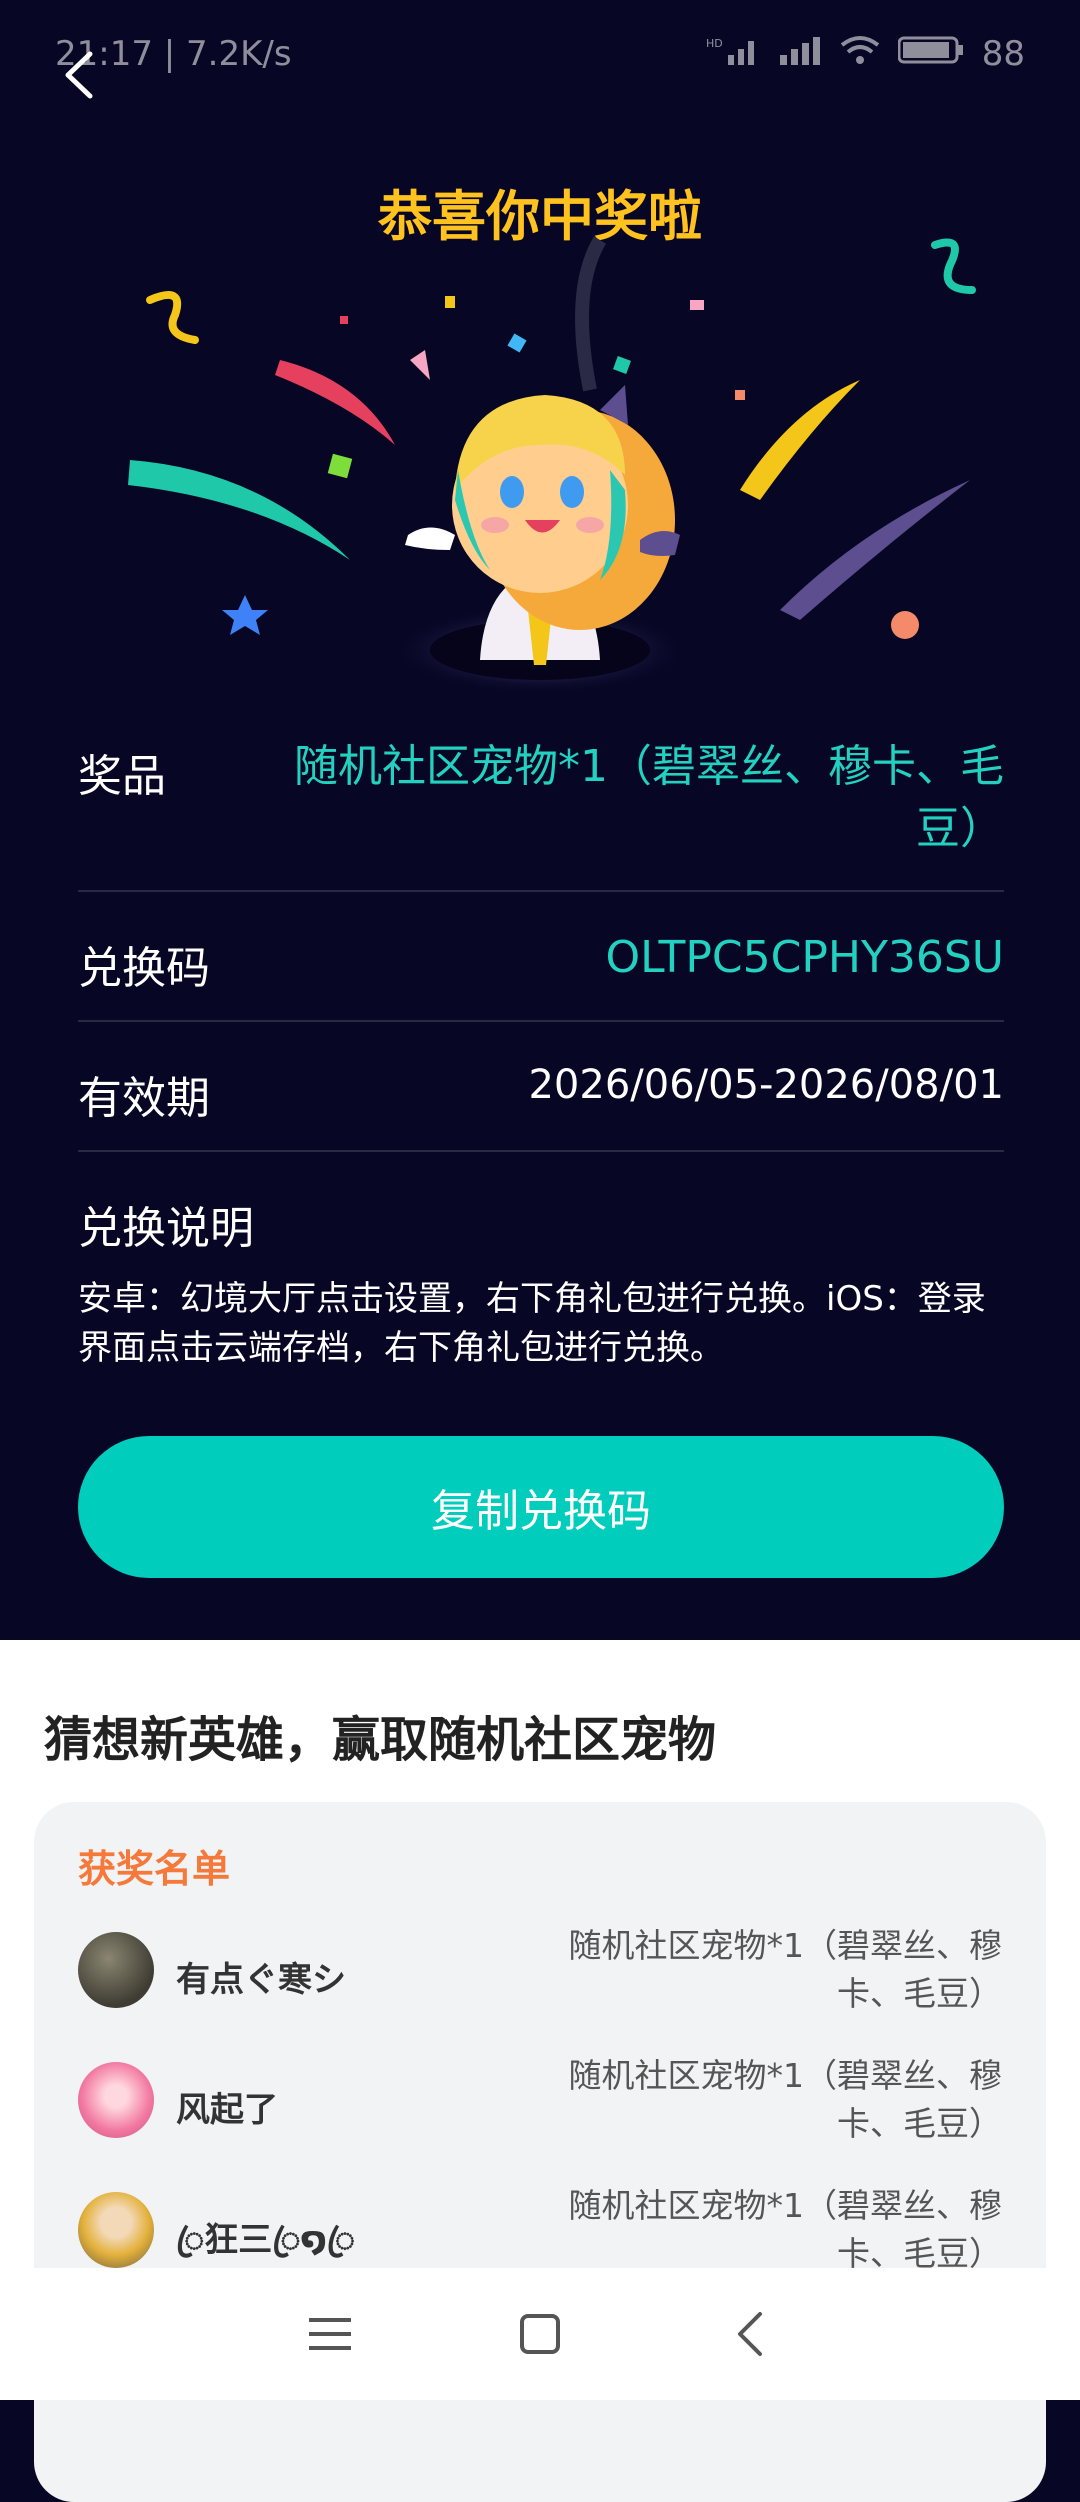  I want to click on winner-name: 有点ぐ寒シ, so click(261, 1980).